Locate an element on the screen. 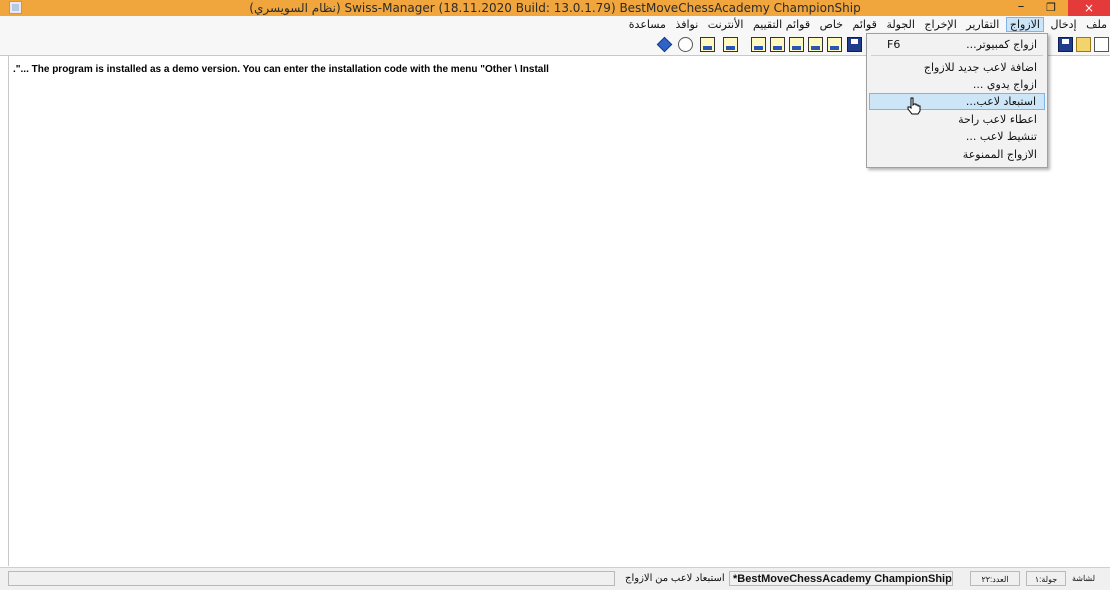  shortcut-label: F6 is located at coordinates (894, 44).